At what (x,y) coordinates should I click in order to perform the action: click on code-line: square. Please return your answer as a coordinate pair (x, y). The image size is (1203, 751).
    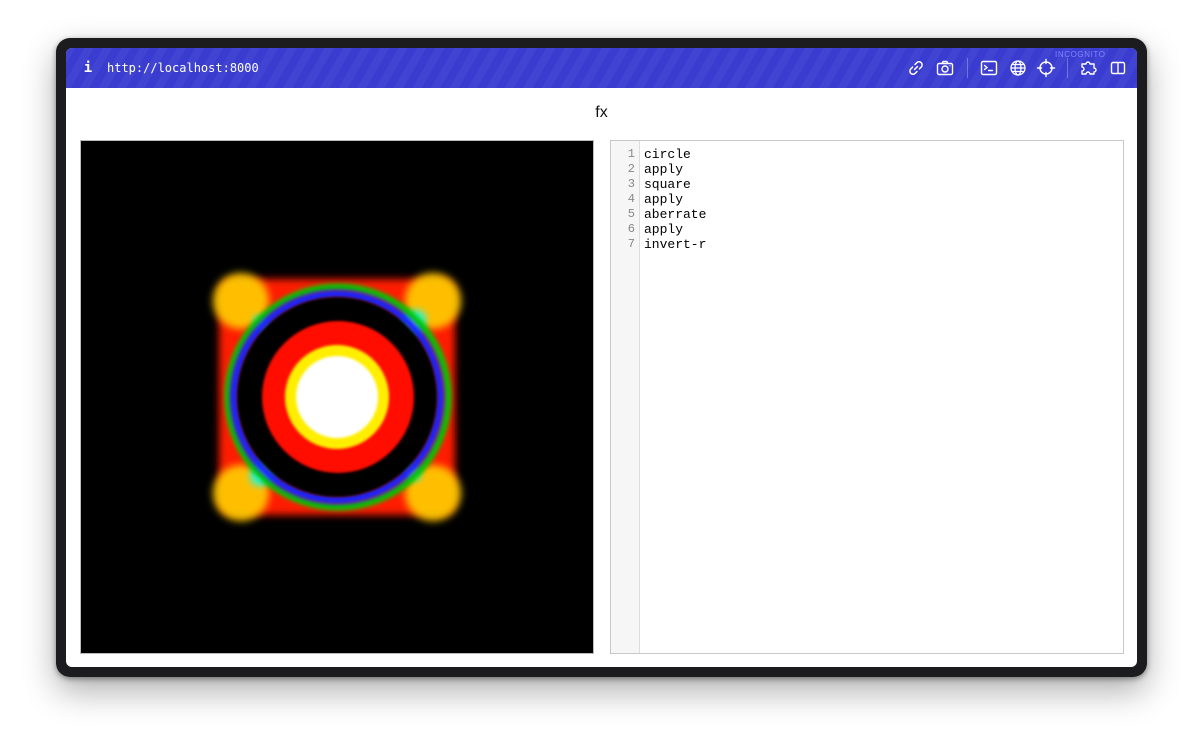
    Looking at the image, I should click on (883, 184).